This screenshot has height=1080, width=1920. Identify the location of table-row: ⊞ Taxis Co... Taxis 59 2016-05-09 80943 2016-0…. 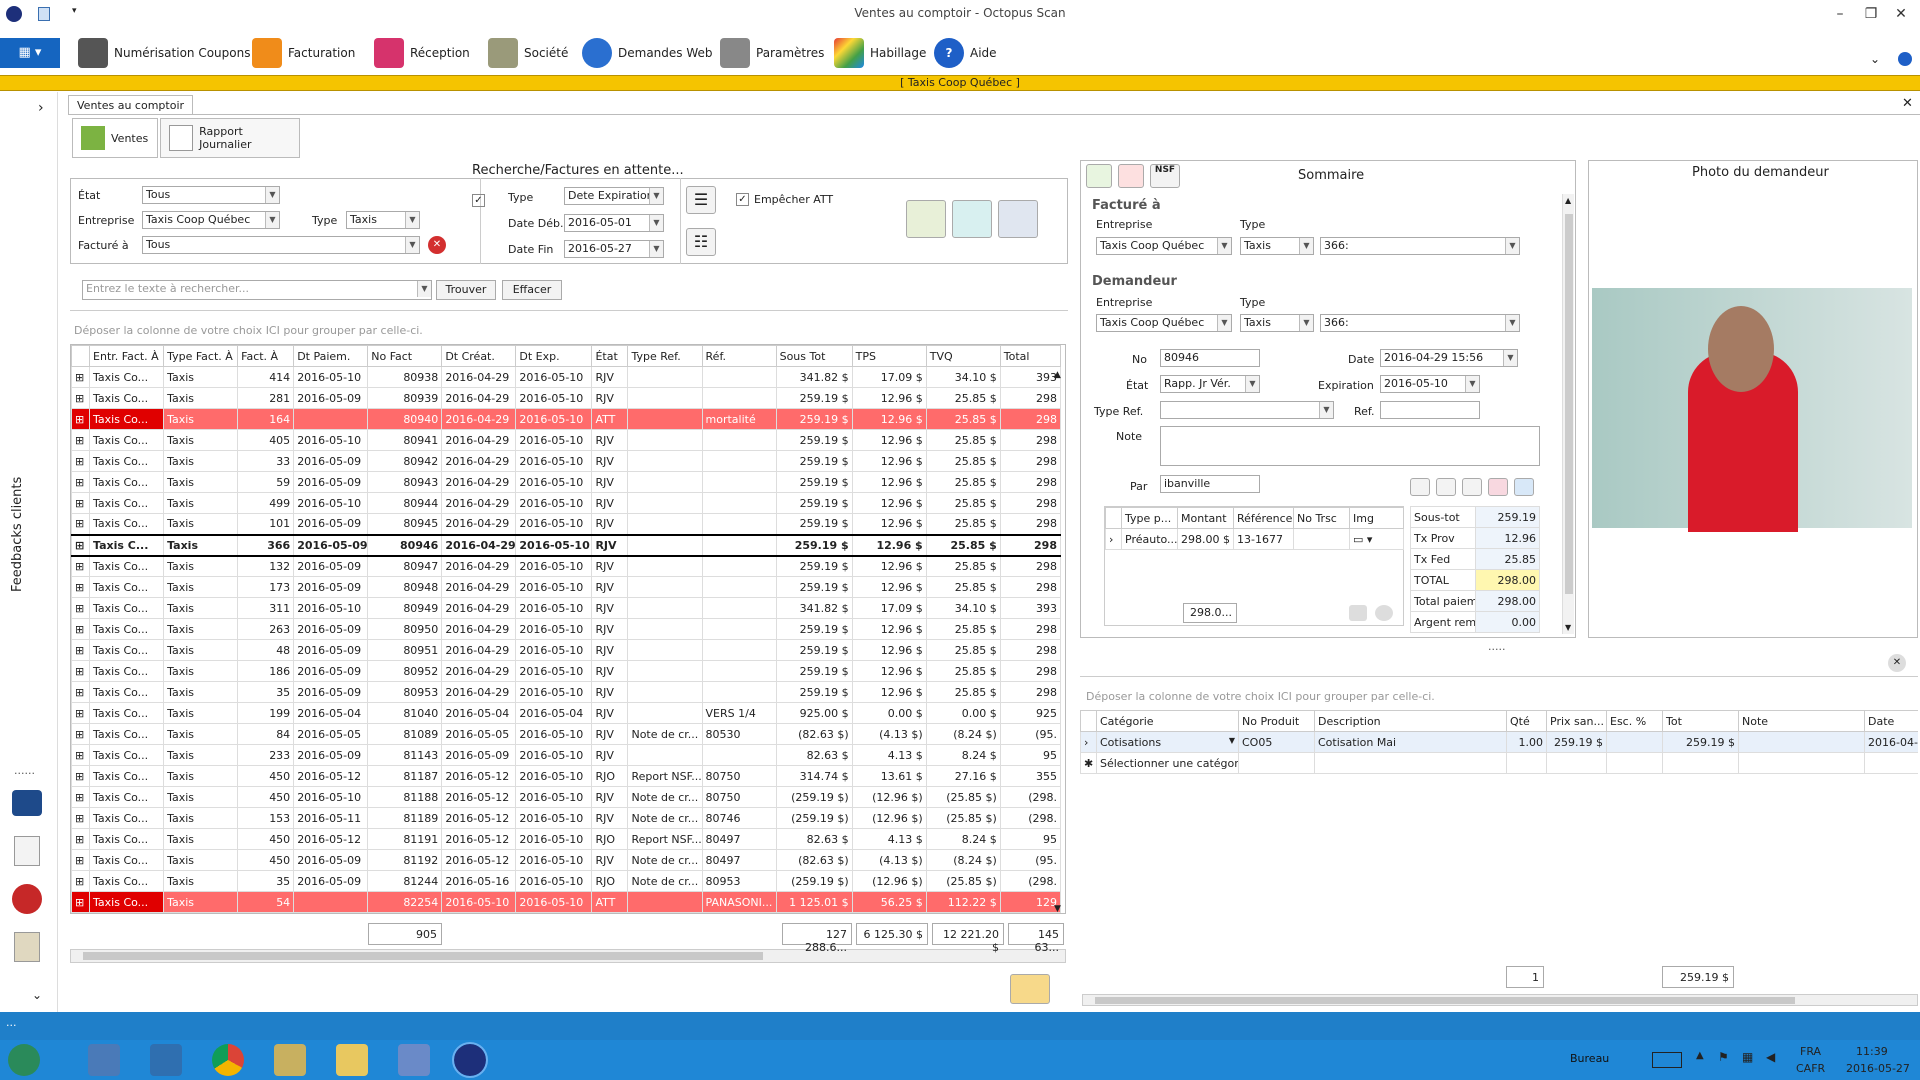
(566, 482).